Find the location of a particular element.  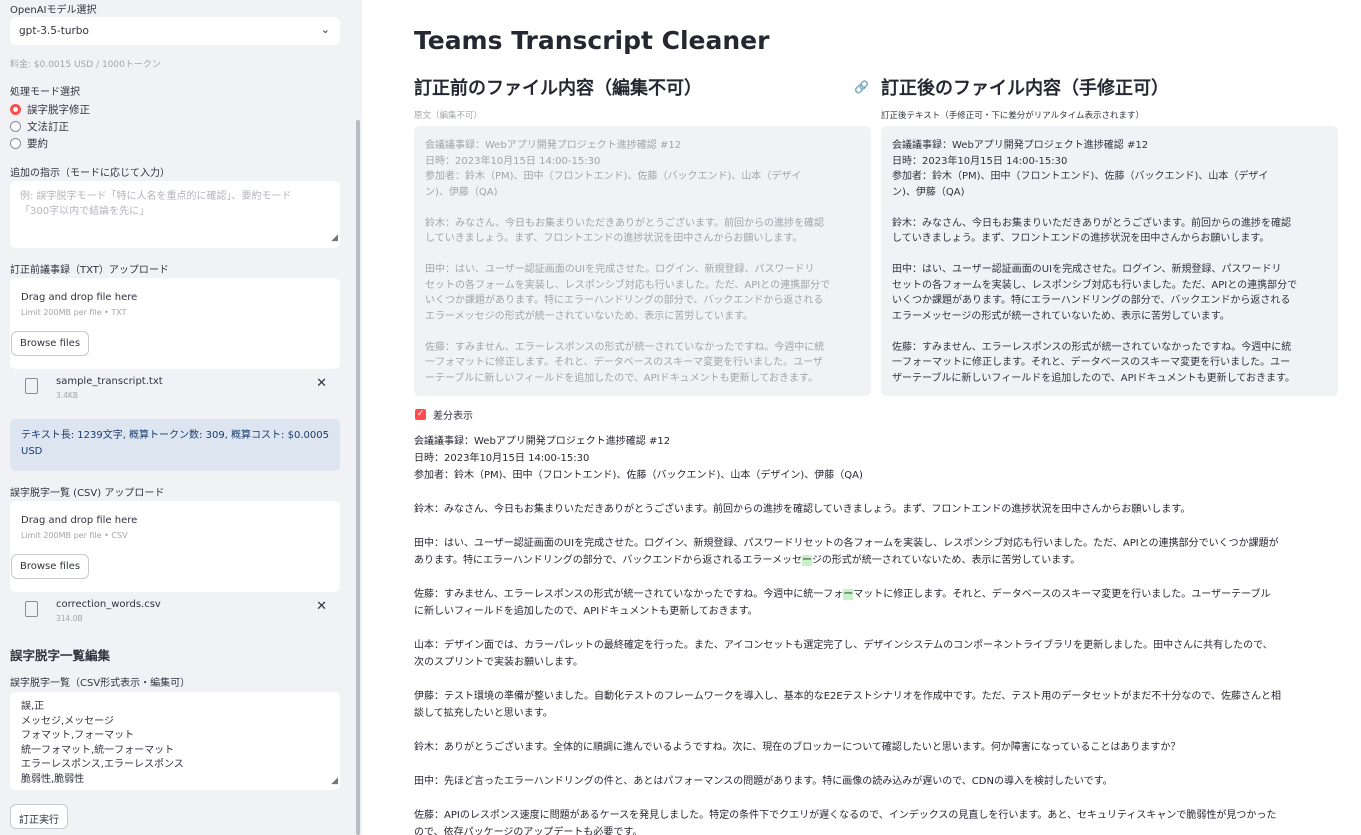

radio-grammar: 文法訂正 is located at coordinates (39, 126).